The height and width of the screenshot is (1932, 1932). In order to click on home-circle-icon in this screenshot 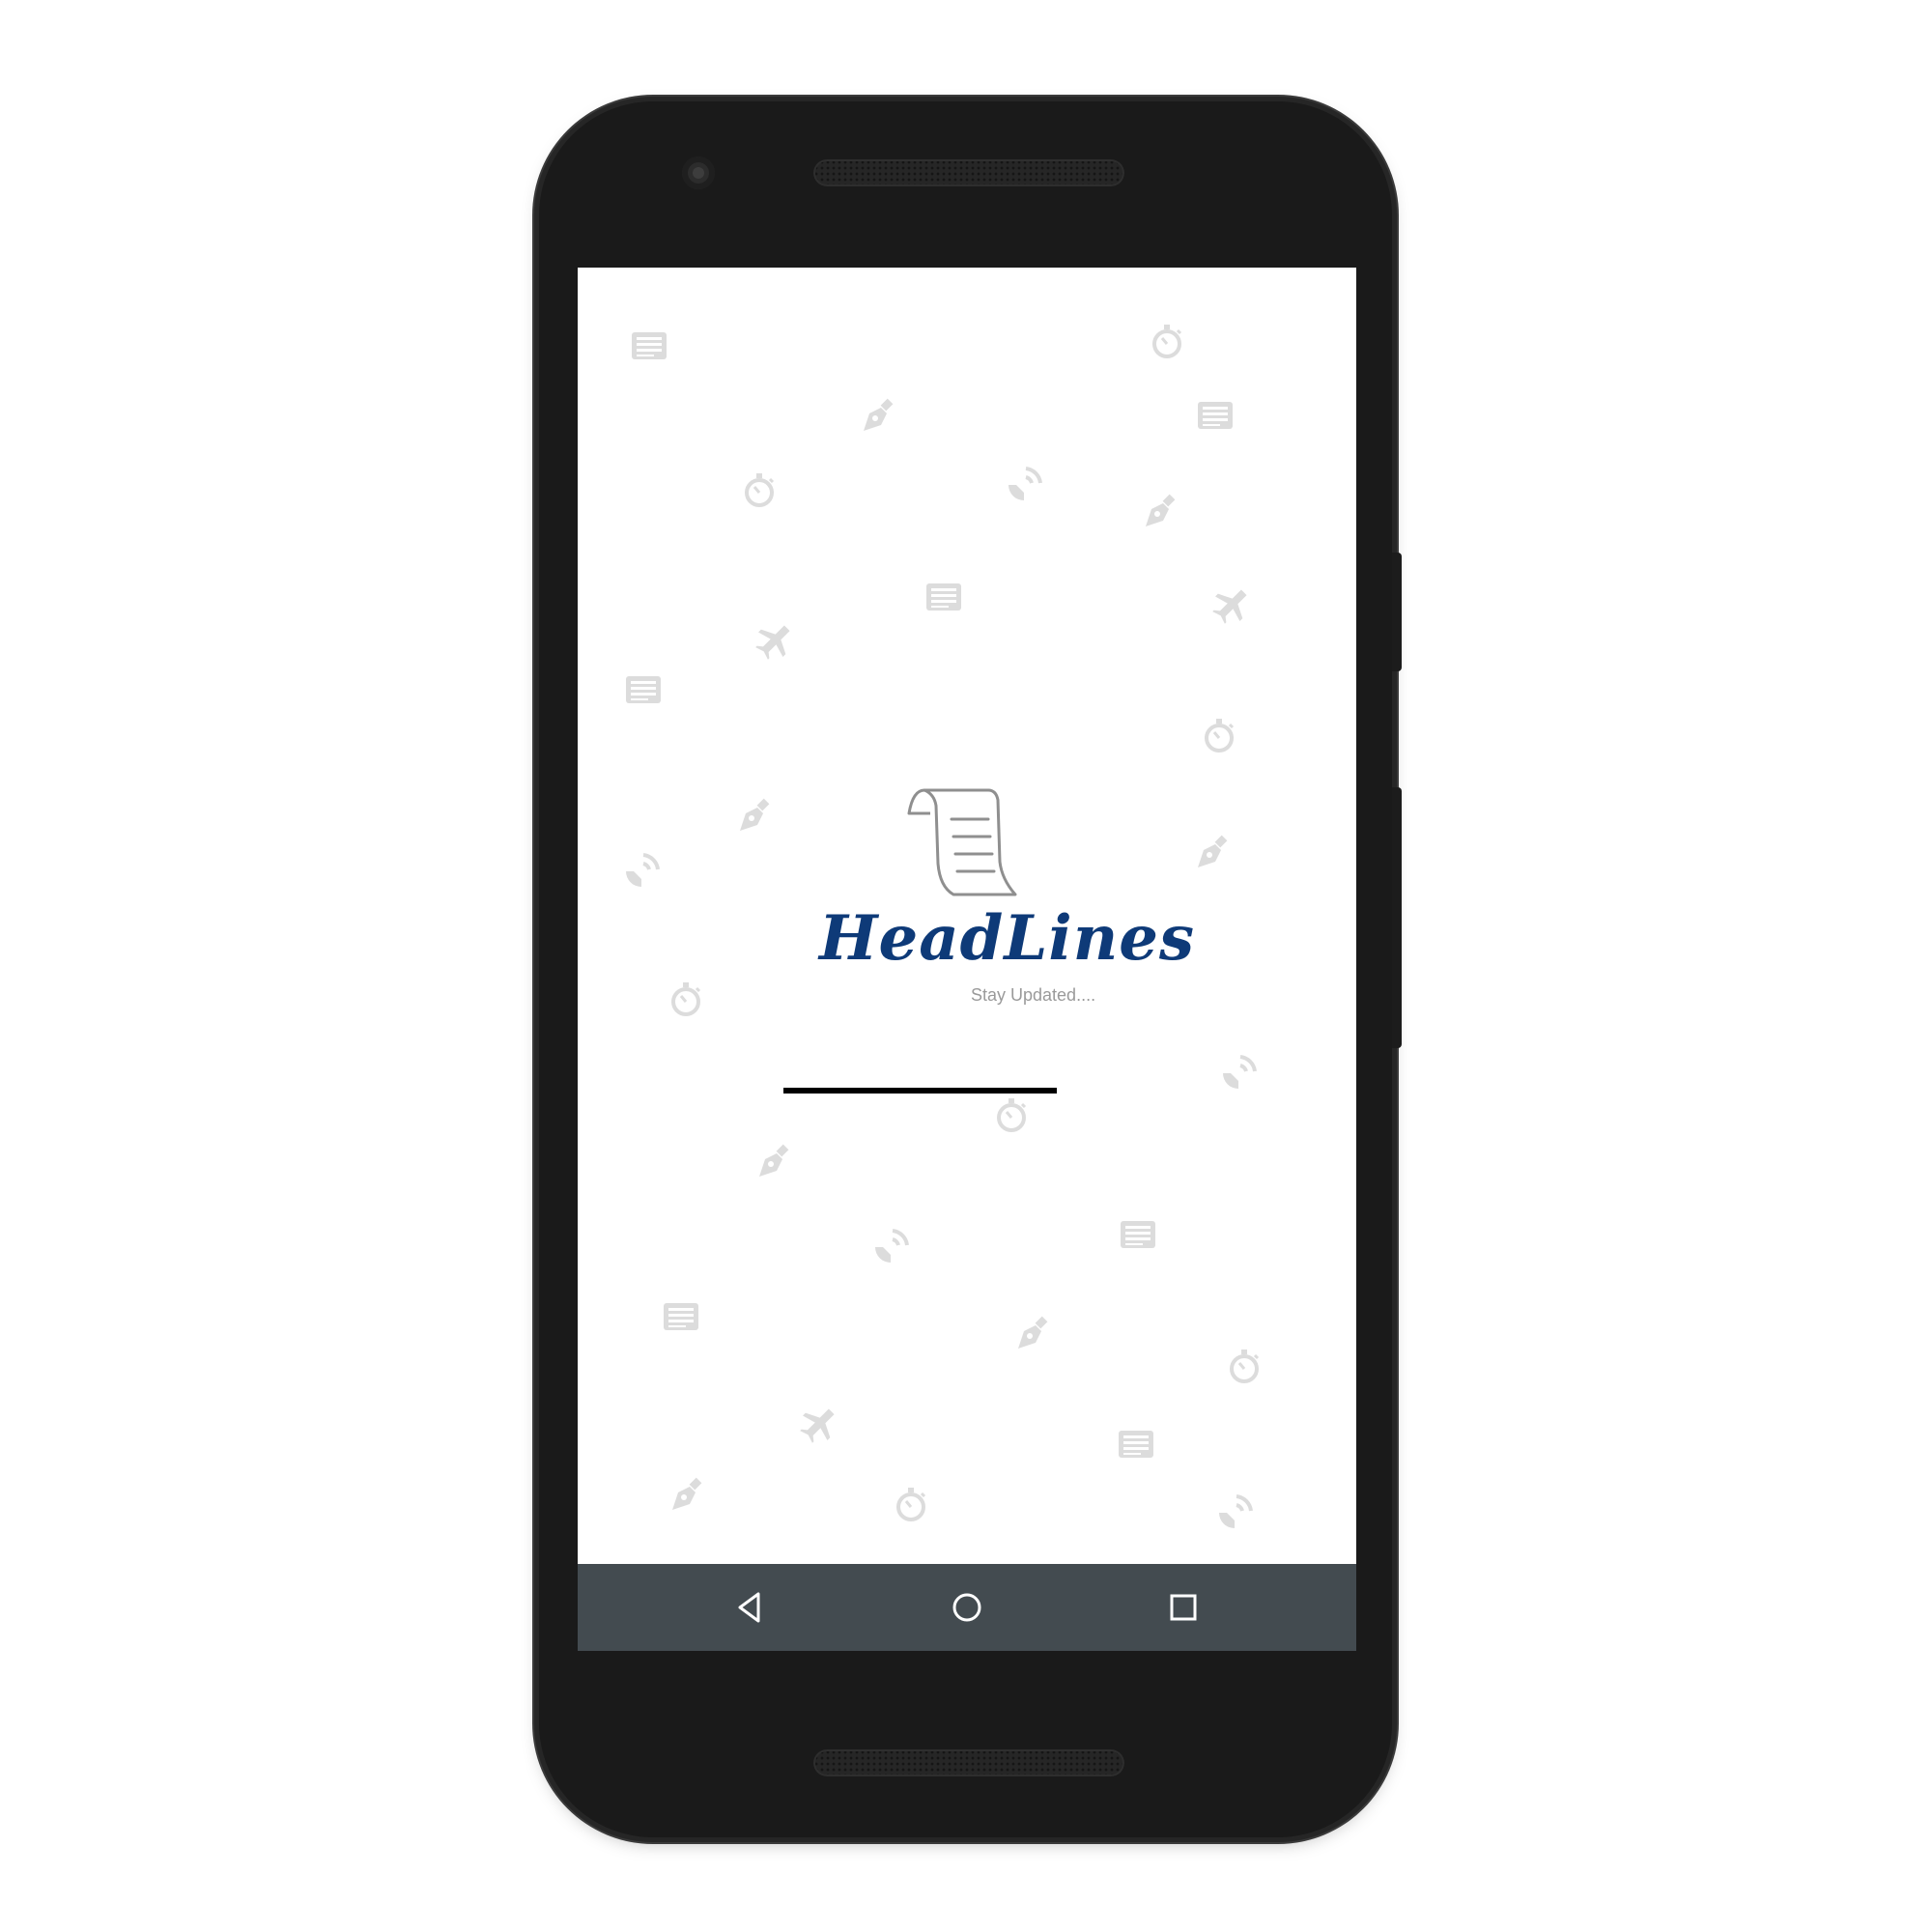, I will do `click(966, 1607)`.